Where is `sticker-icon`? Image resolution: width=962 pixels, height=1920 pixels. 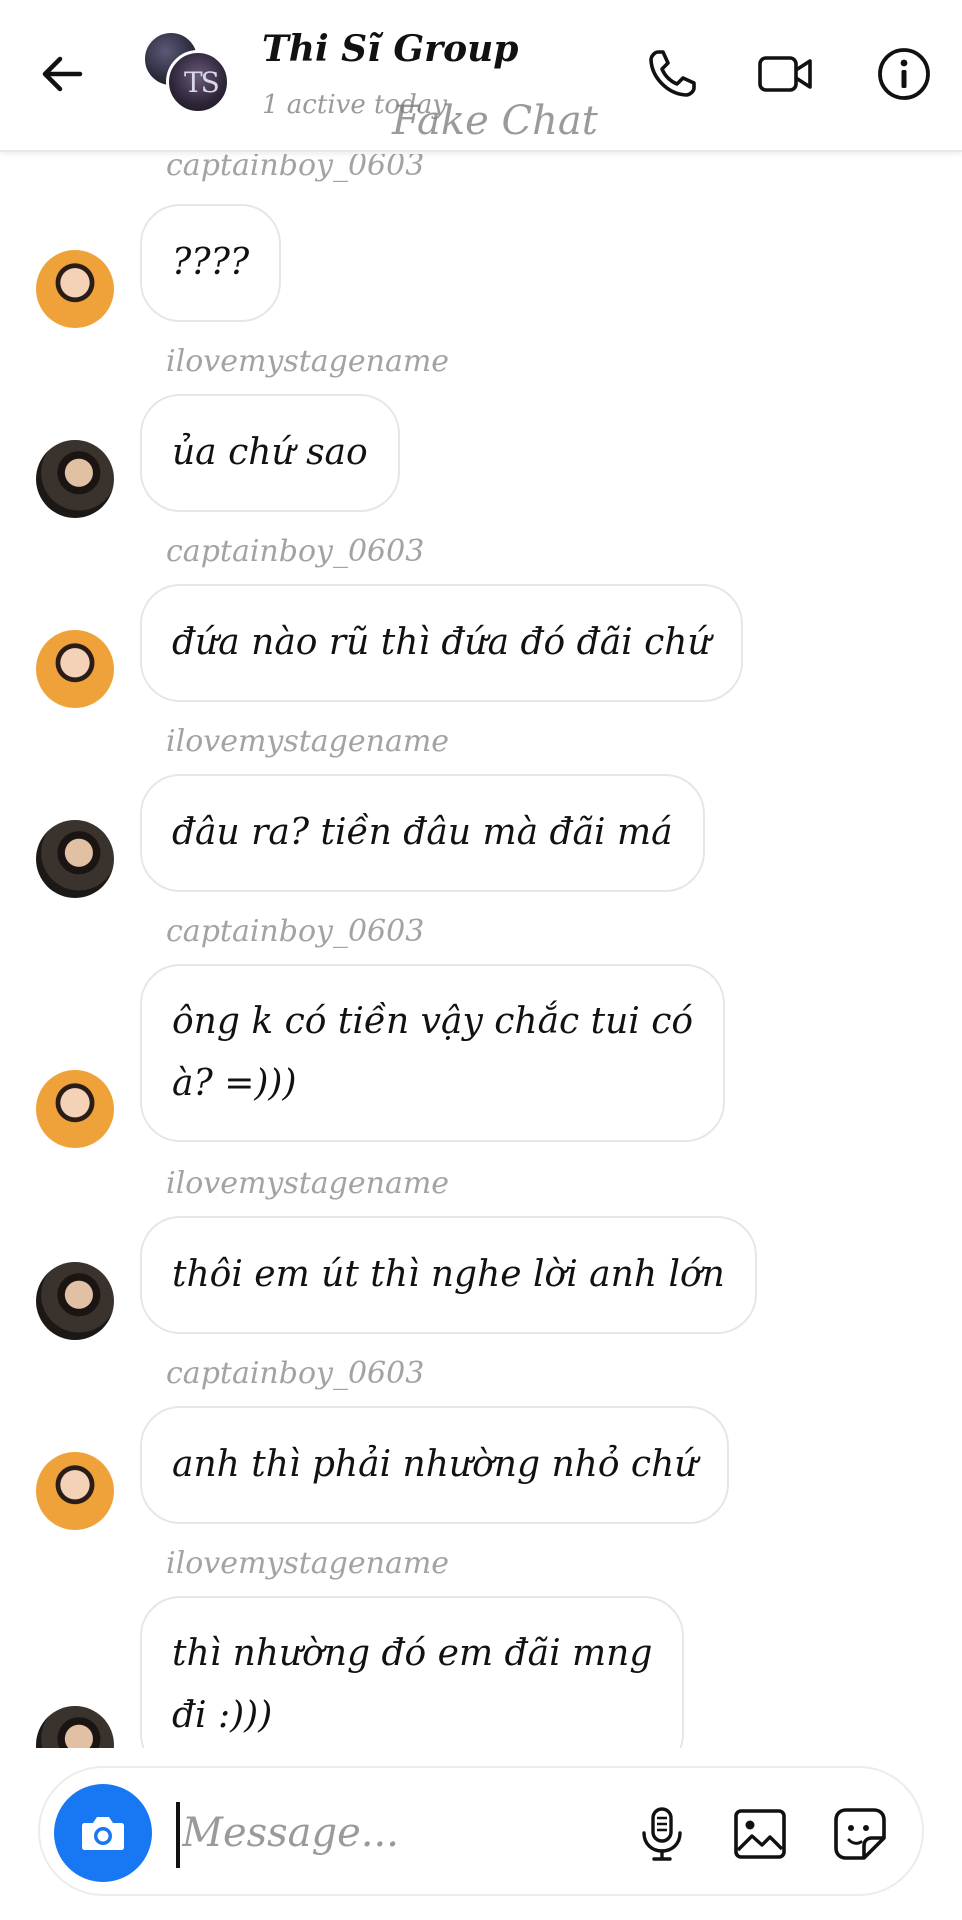 sticker-icon is located at coordinates (860, 1834).